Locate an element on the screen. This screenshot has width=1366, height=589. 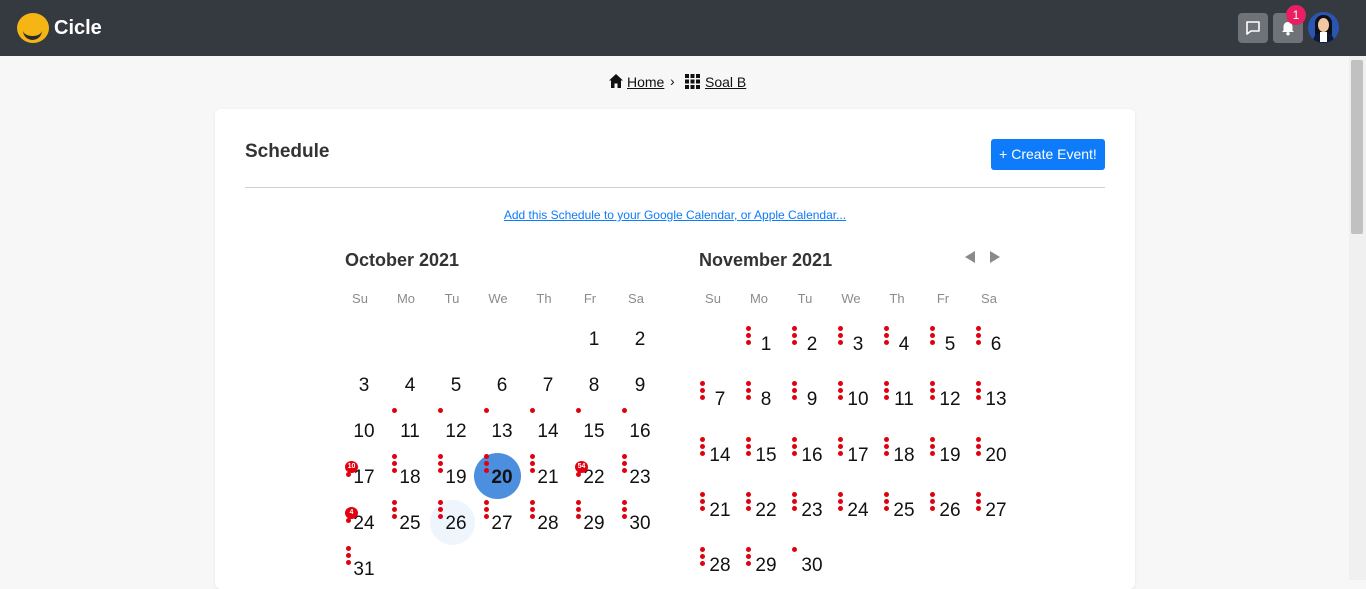
next-month-icon is located at coordinates (995, 257).